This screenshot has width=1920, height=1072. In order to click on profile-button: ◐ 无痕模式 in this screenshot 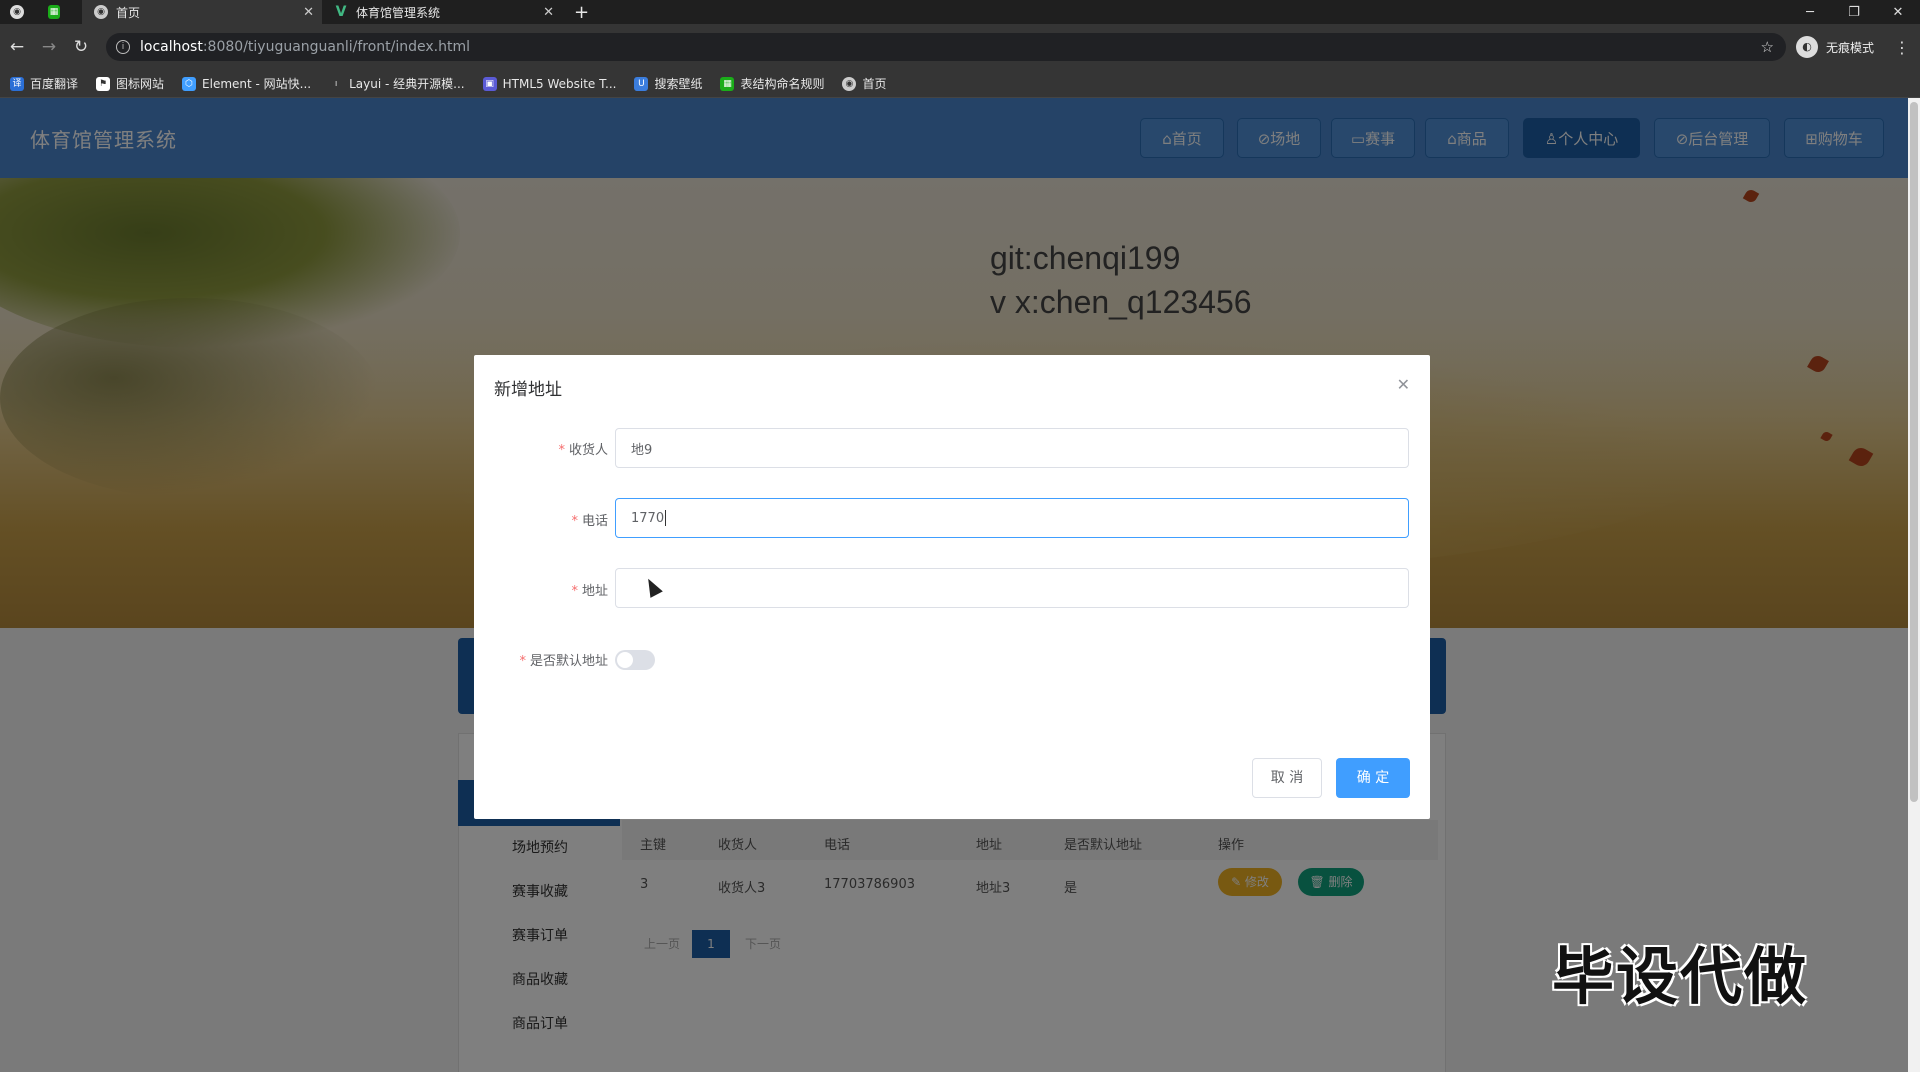, I will do `click(1835, 47)`.